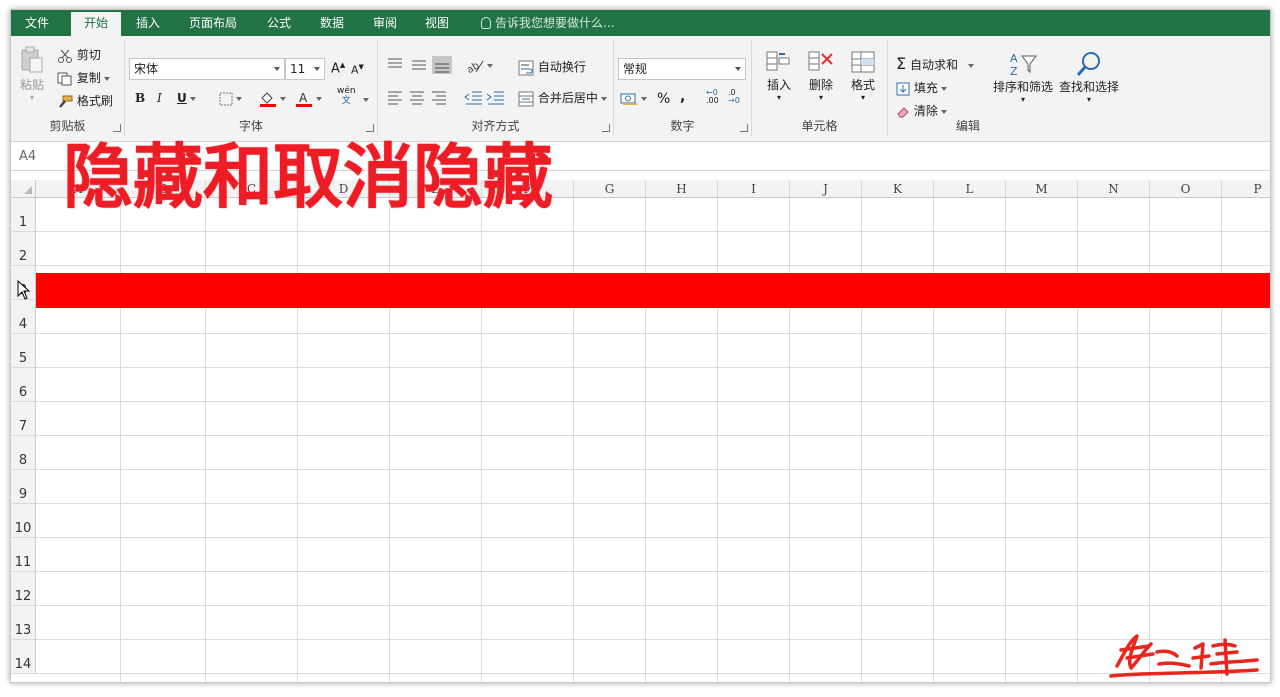  What do you see at coordinates (1114, 189) in the screenshot?
I see `column-header-n: N` at bounding box center [1114, 189].